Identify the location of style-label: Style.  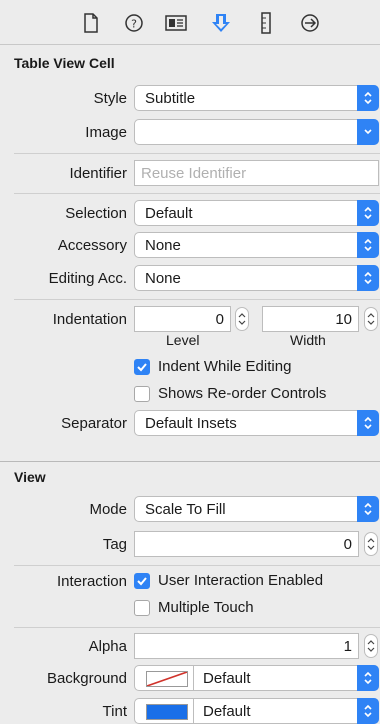
(110, 98).